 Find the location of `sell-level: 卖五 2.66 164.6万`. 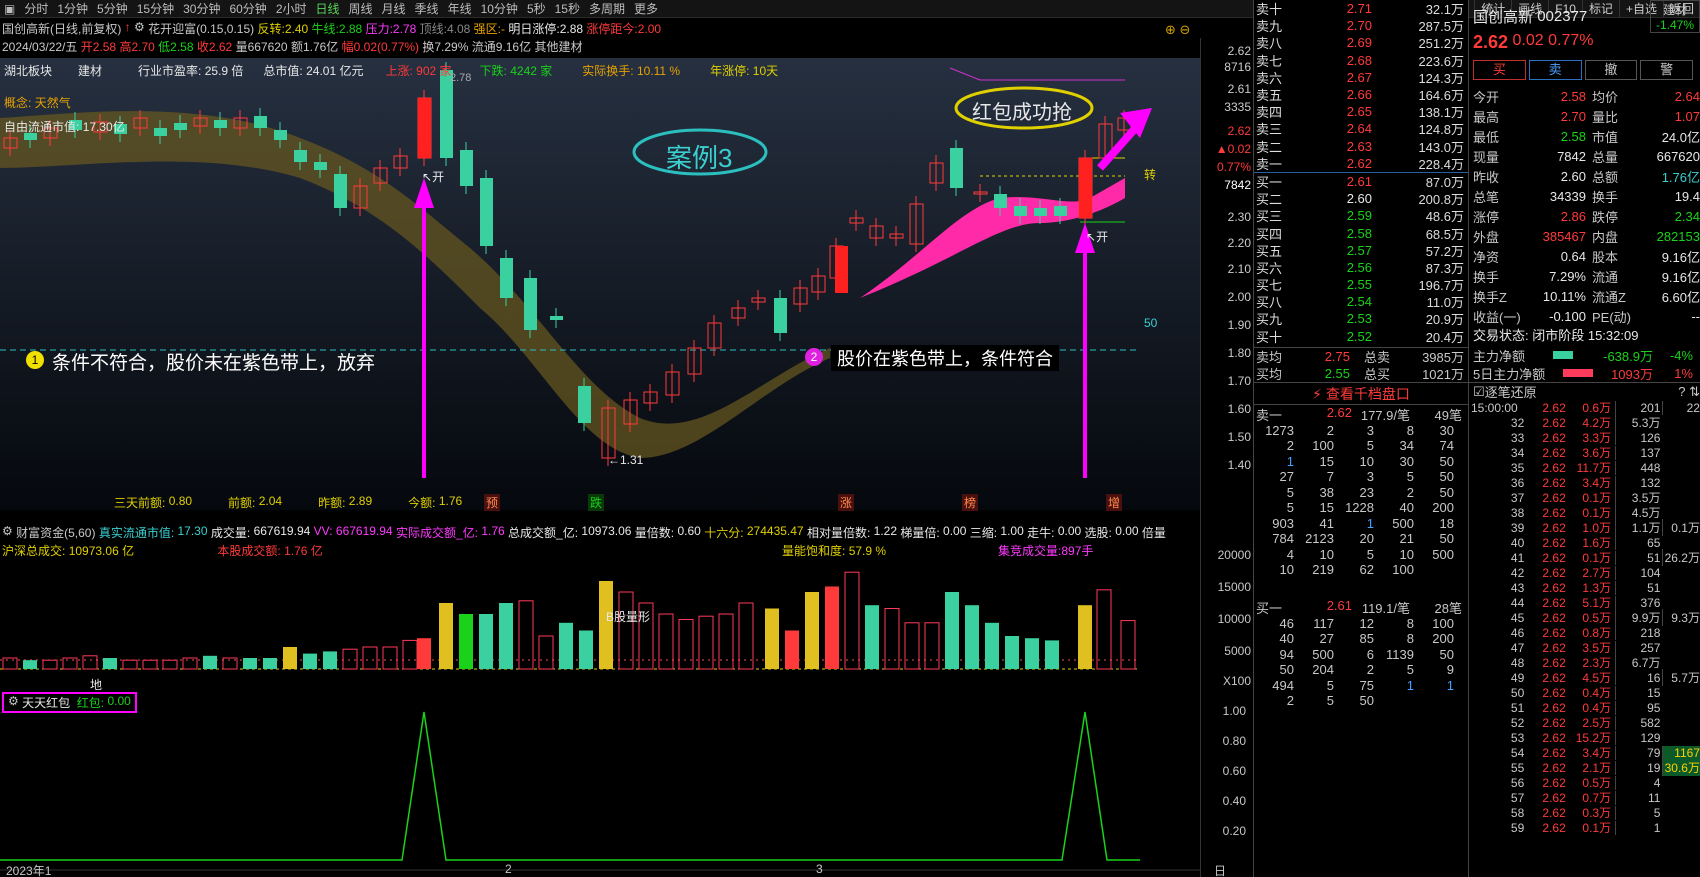

sell-level: 卖五 2.66 164.6万 is located at coordinates (1361, 94).